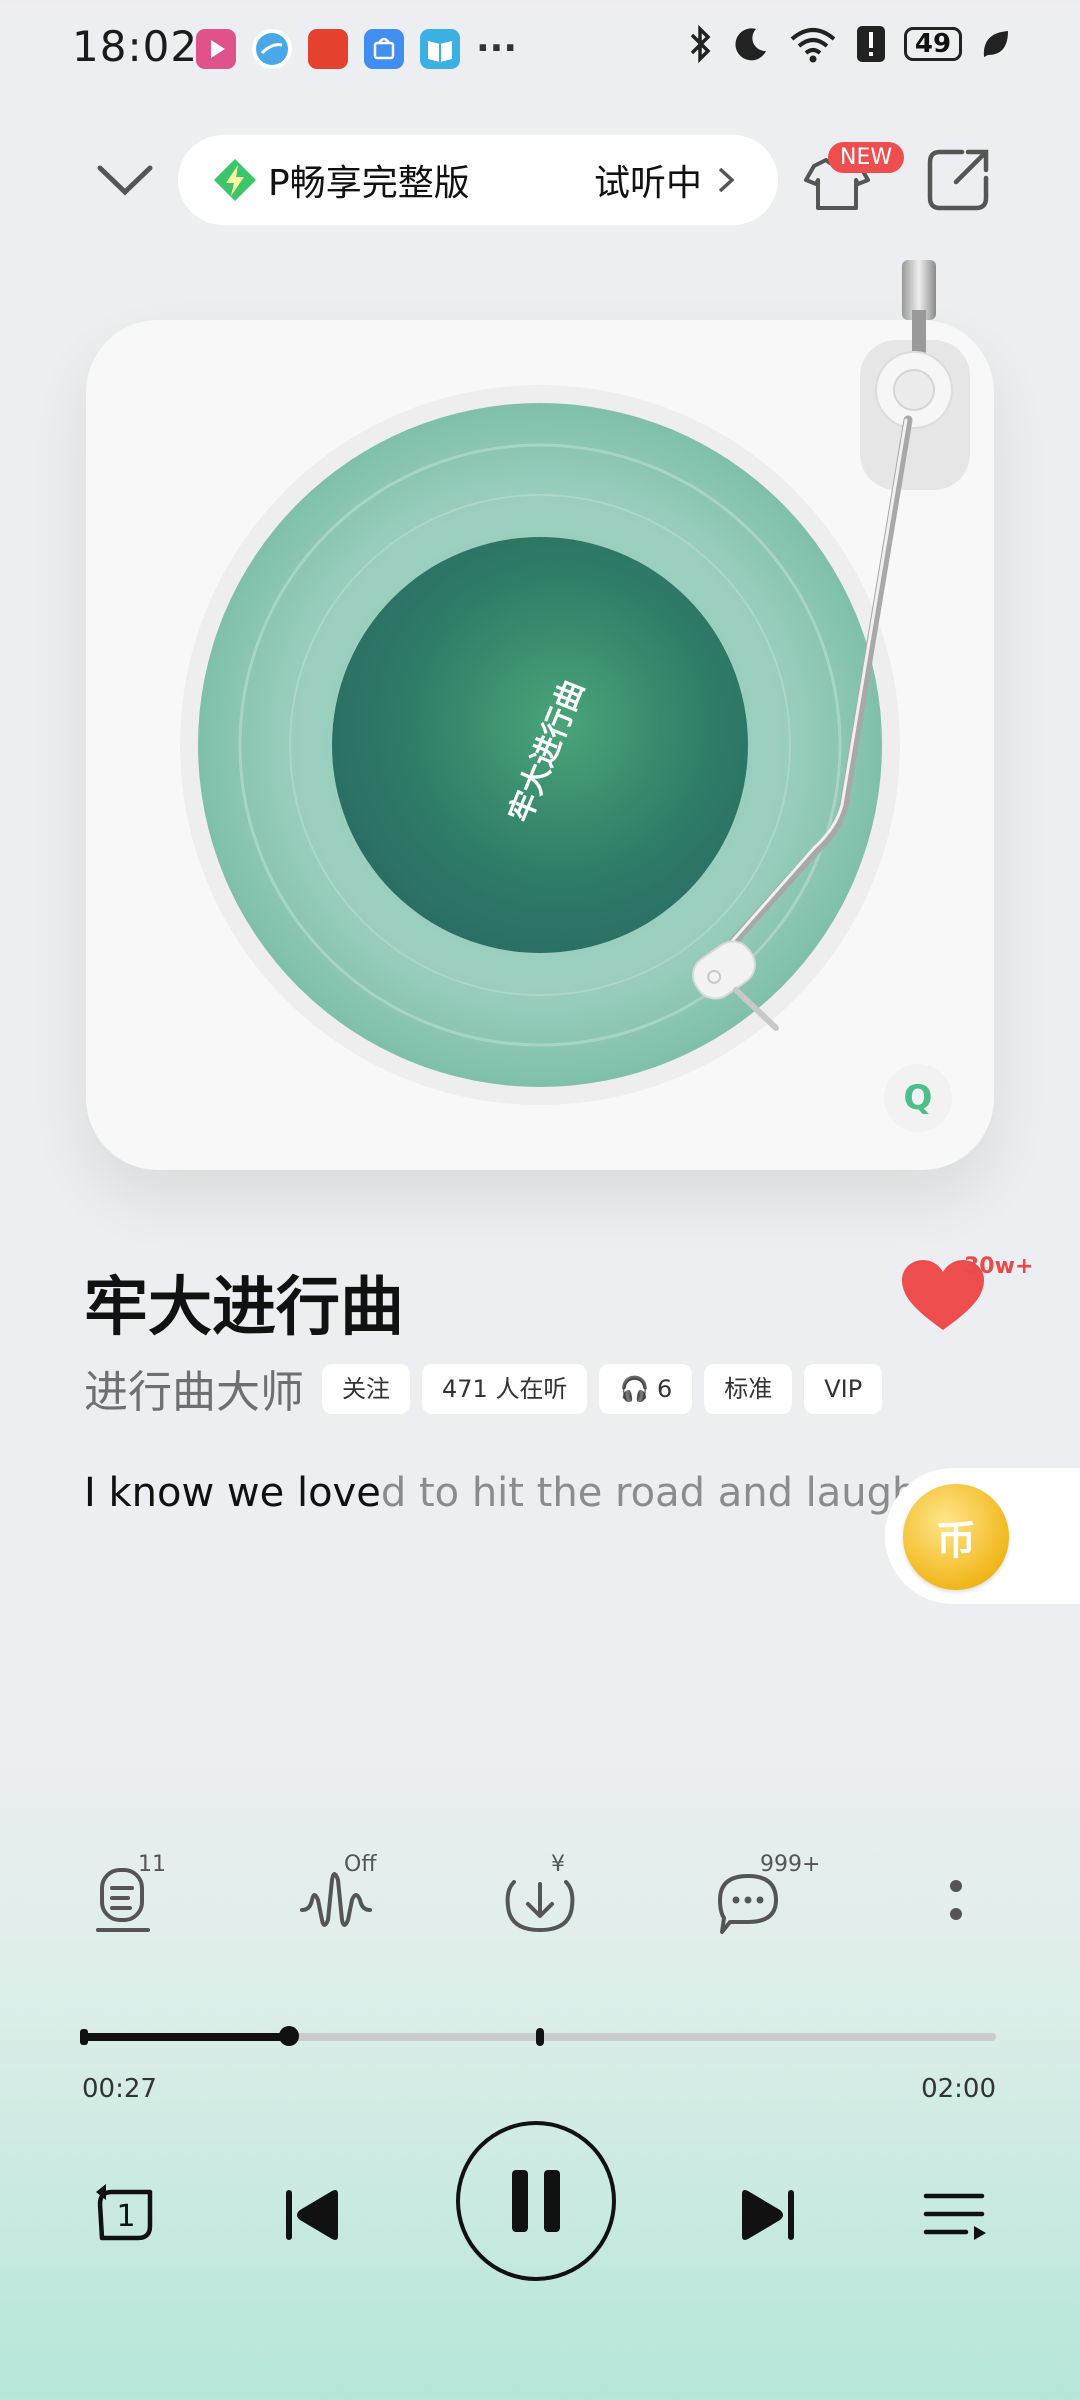 This screenshot has width=1080, height=2400. Describe the element at coordinates (995, 44) in the screenshot. I see `leaf-power-saving-icon` at that location.